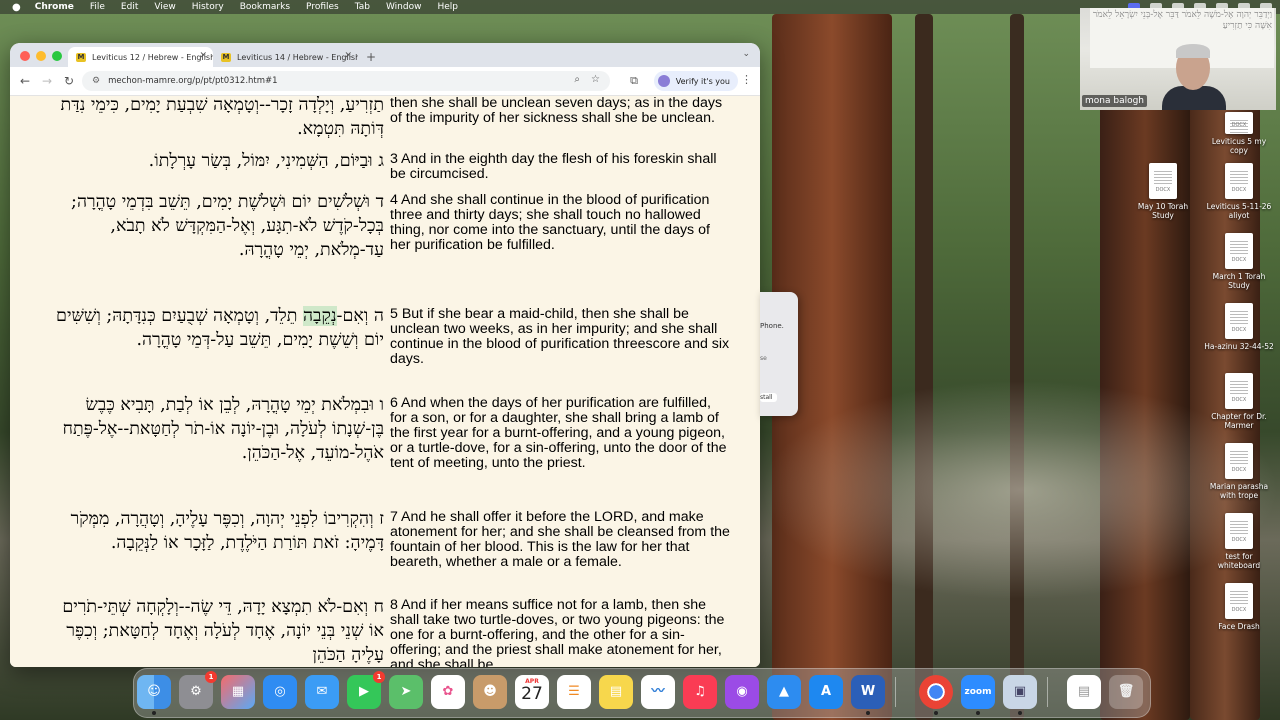 The width and height of the screenshot is (1280, 720). What do you see at coordinates (265, 7) in the screenshot?
I see `menu-bookmarks: Bookmarks` at bounding box center [265, 7].